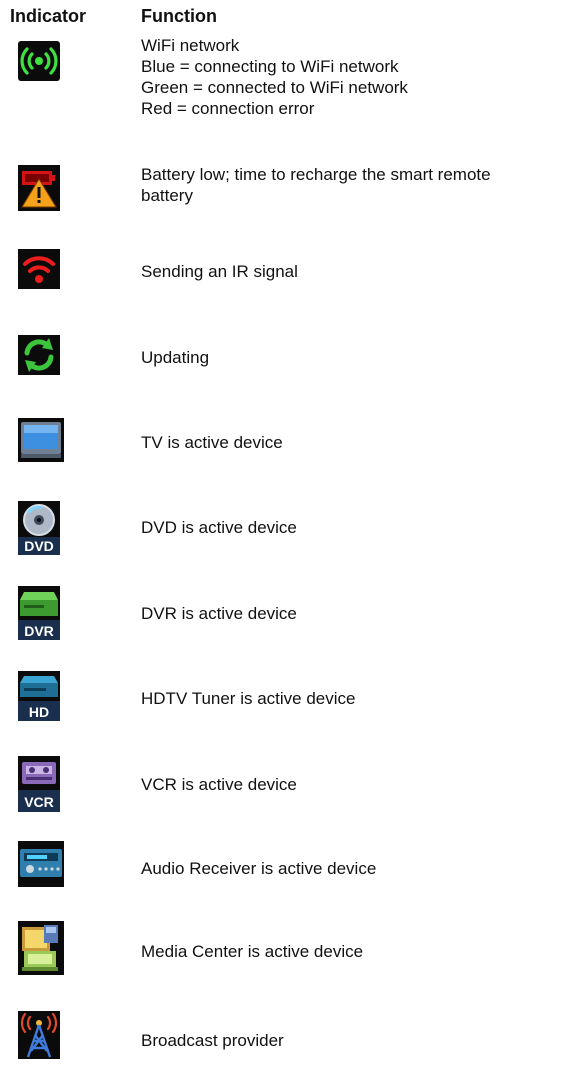 This screenshot has width=583, height=1065. What do you see at coordinates (39, 528) in the screenshot?
I see `dvd-icon: DVD` at bounding box center [39, 528].